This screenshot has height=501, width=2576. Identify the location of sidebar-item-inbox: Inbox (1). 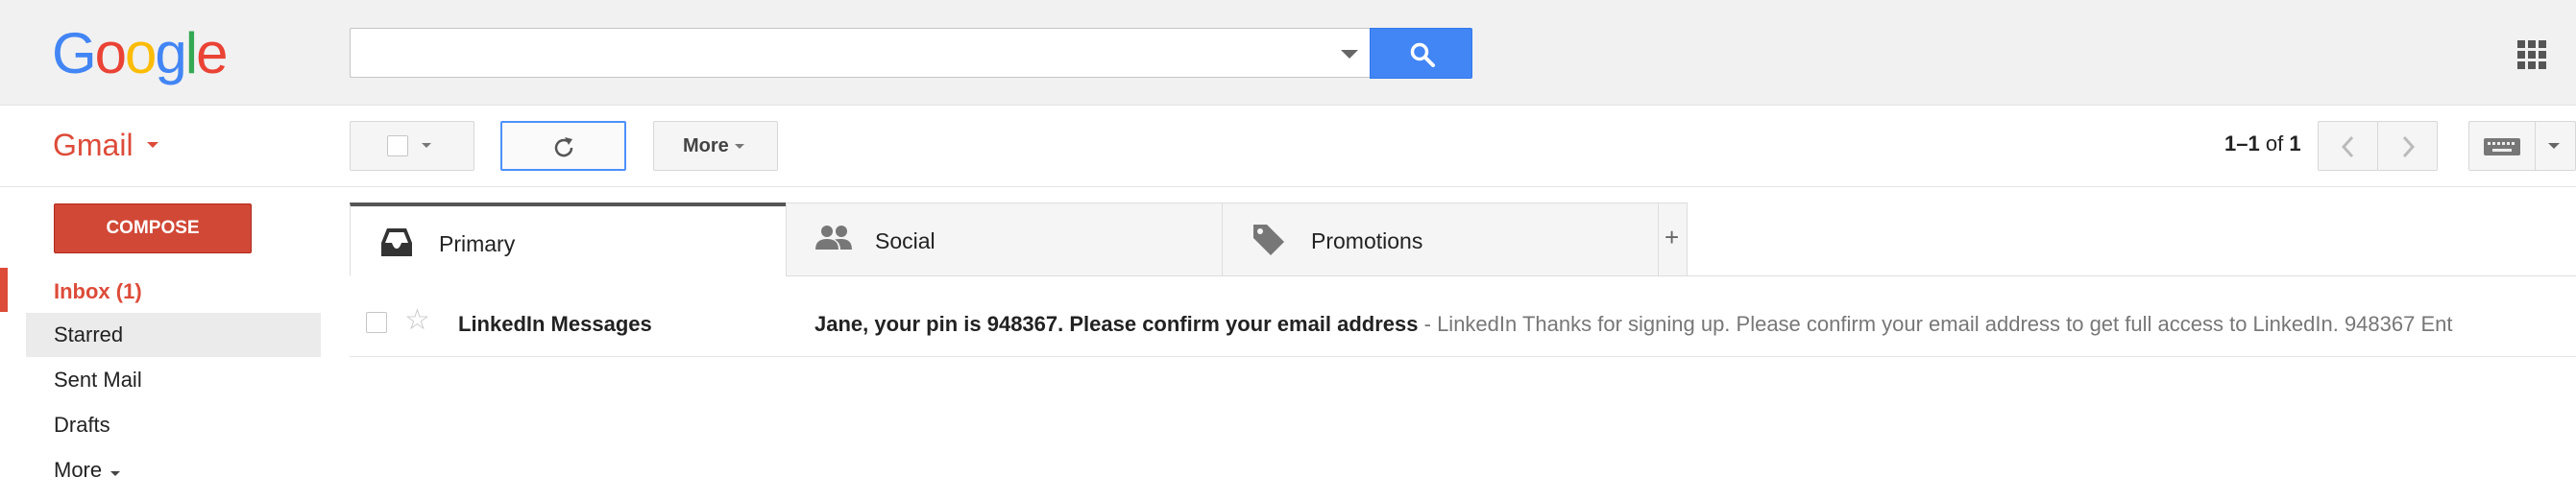
(160, 292).